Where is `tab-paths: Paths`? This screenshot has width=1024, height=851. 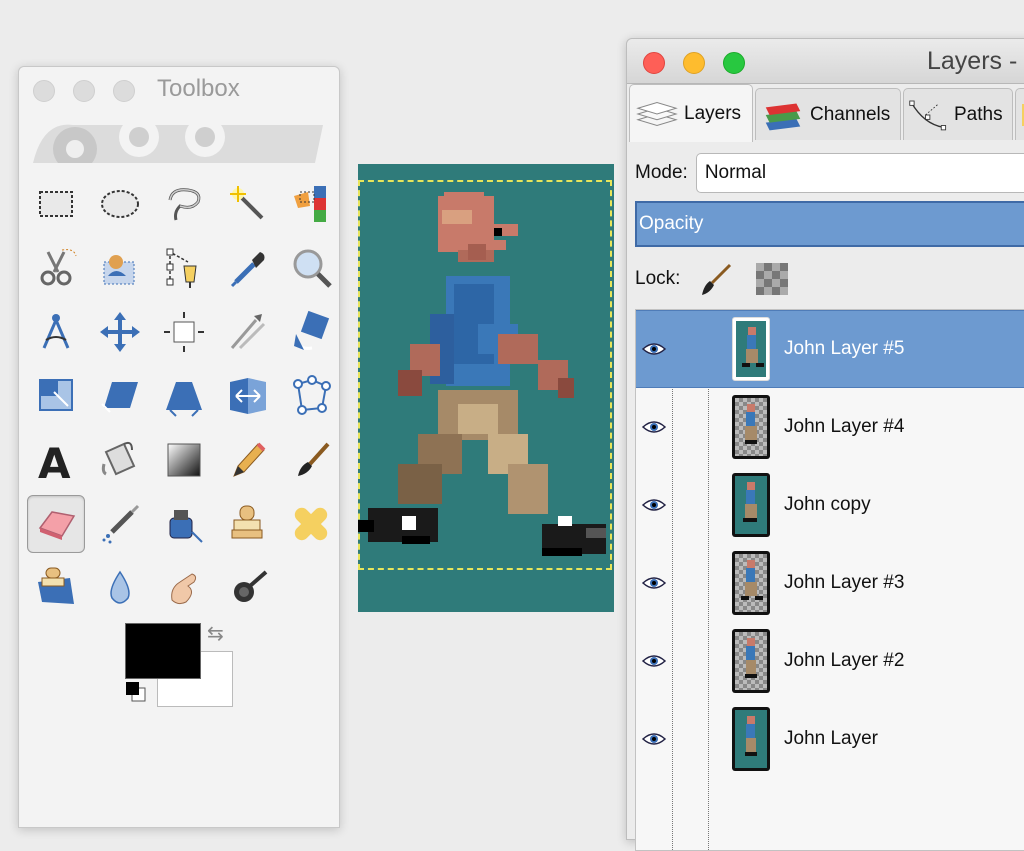 tab-paths: Paths is located at coordinates (958, 114).